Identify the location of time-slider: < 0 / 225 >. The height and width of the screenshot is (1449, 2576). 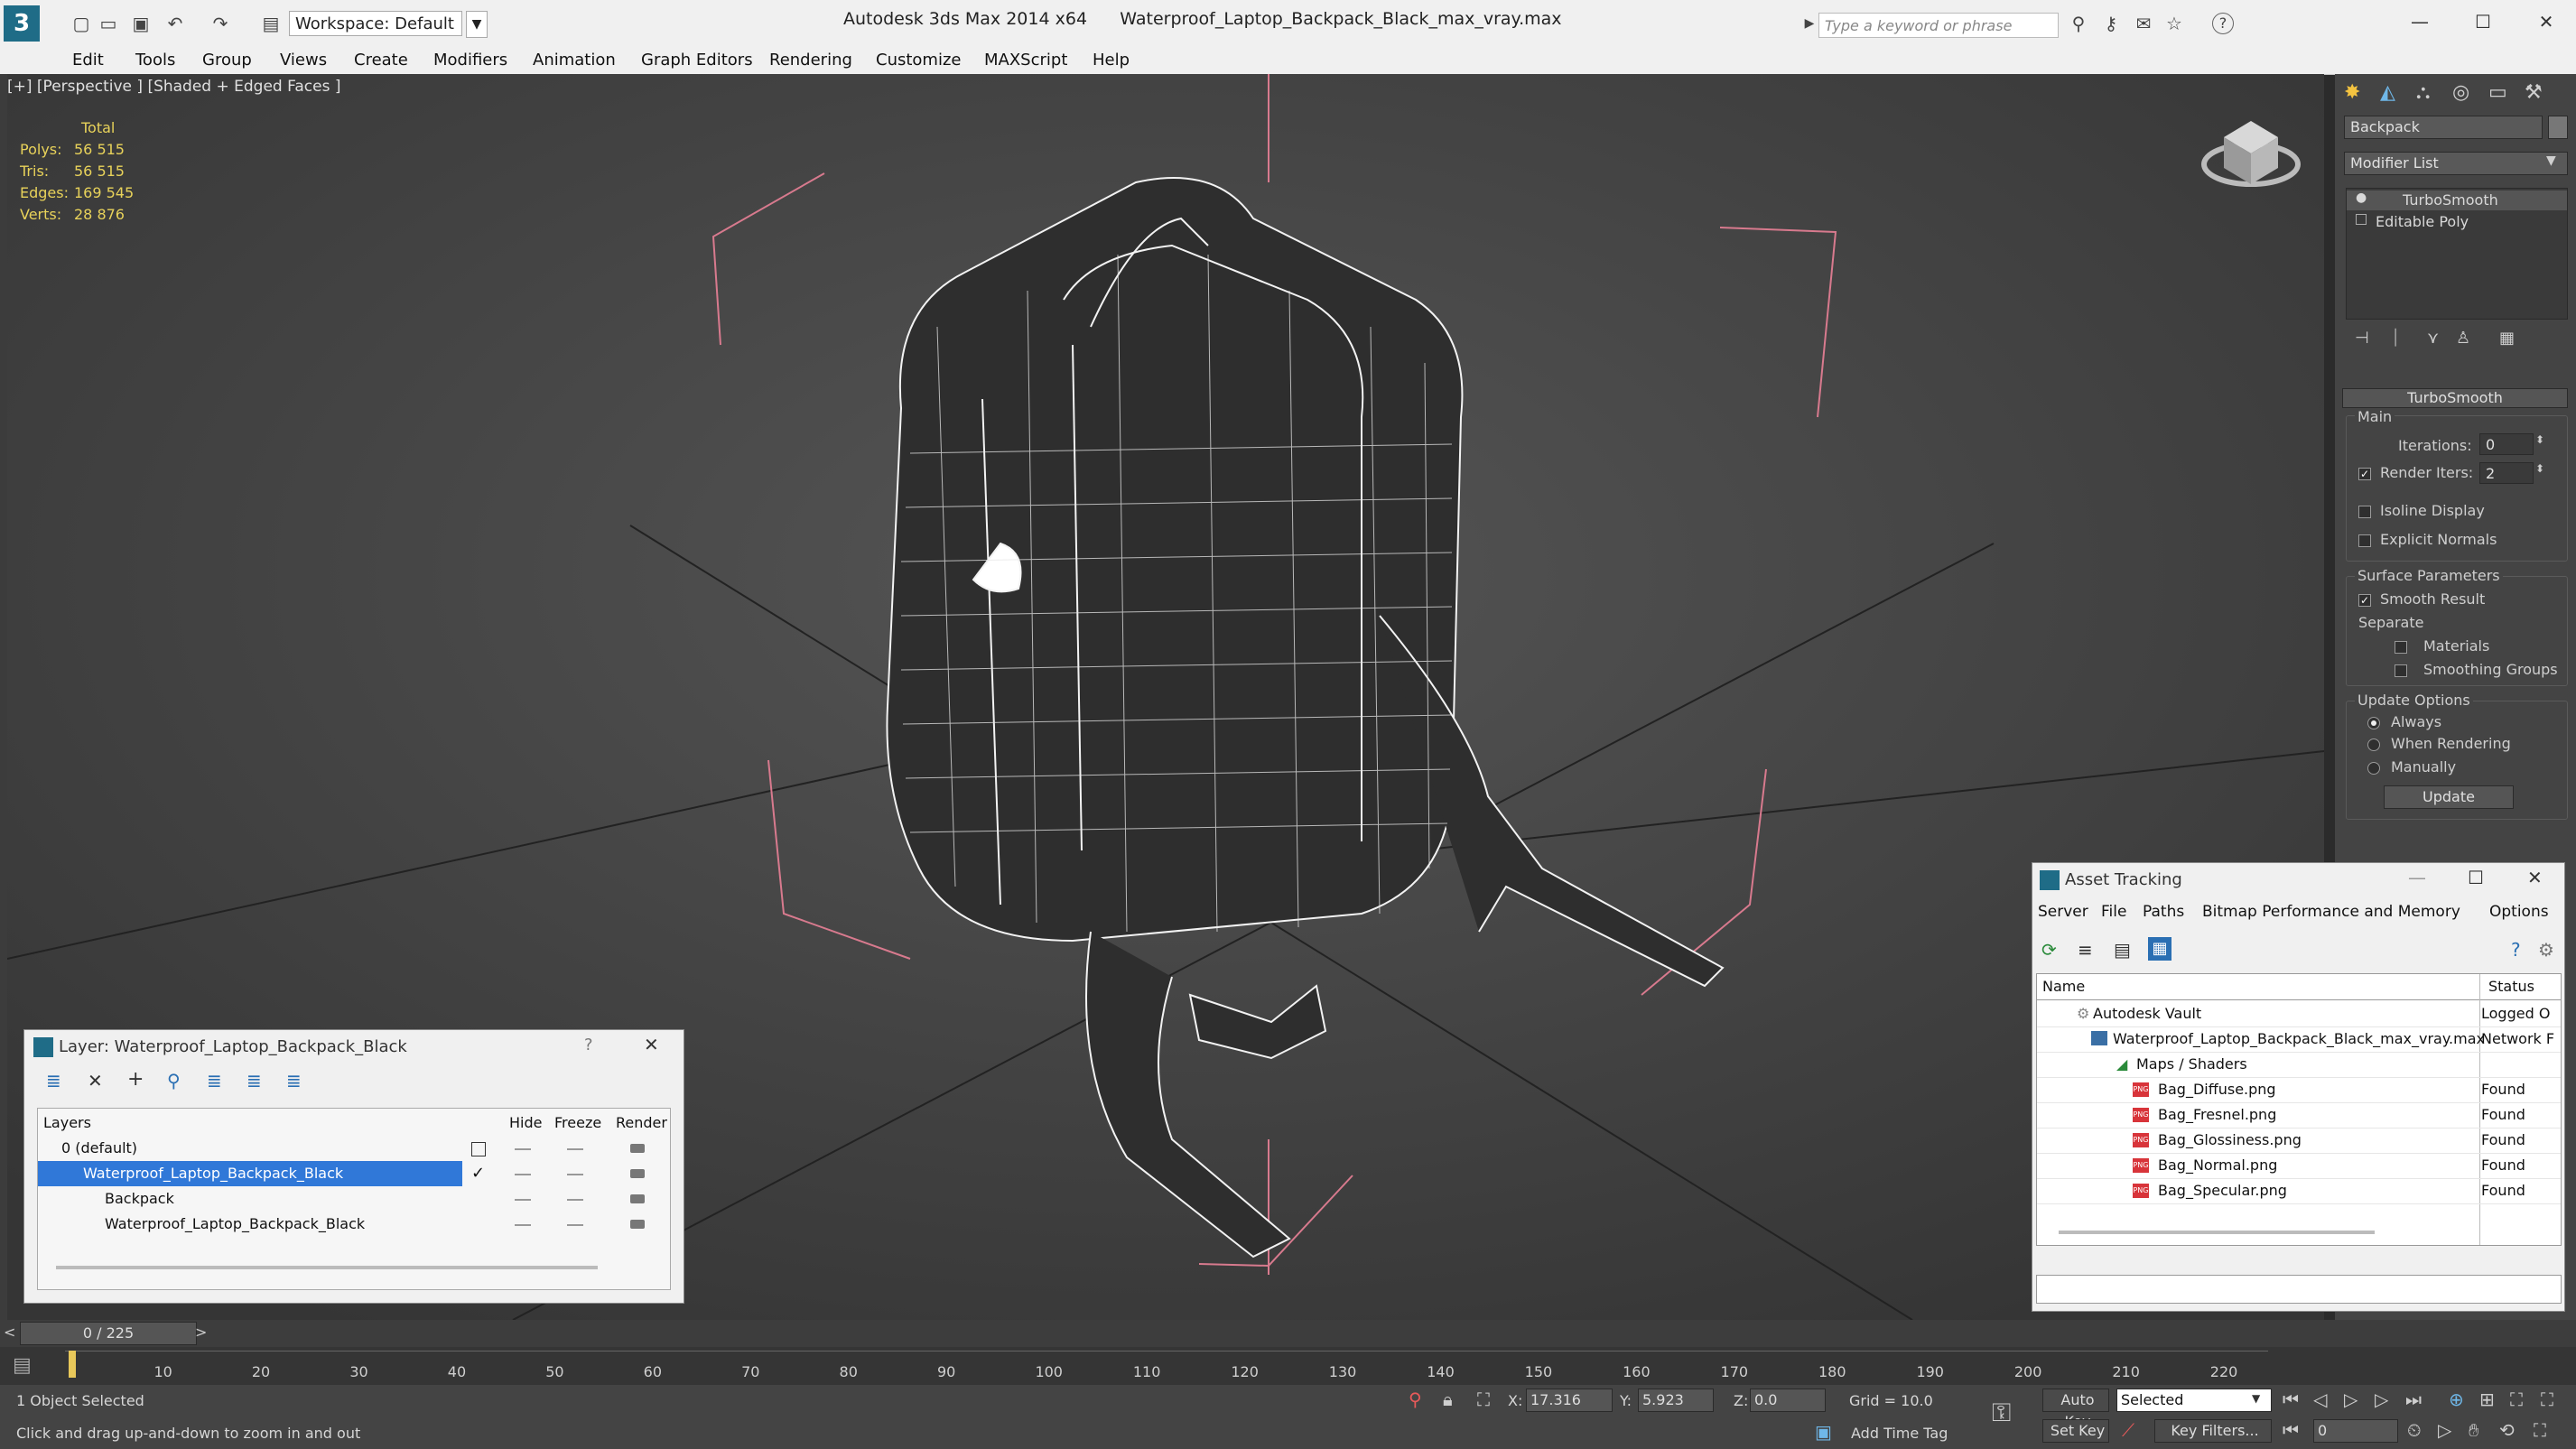
(1288, 1333).